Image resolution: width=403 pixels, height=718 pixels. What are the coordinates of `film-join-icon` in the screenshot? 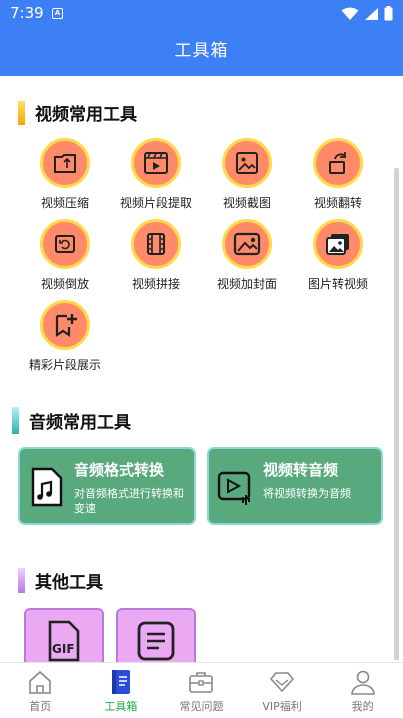 It's located at (156, 244).